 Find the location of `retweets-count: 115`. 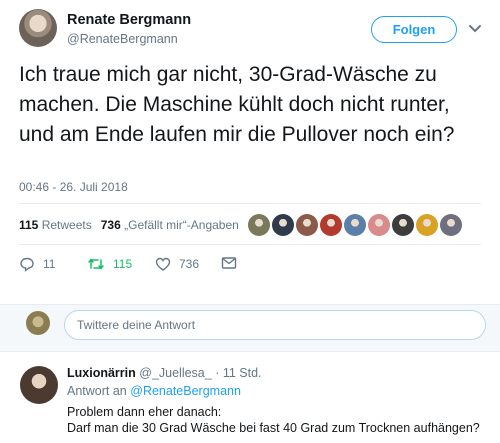

retweets-count: 115 is located at coordinates (29, 225).